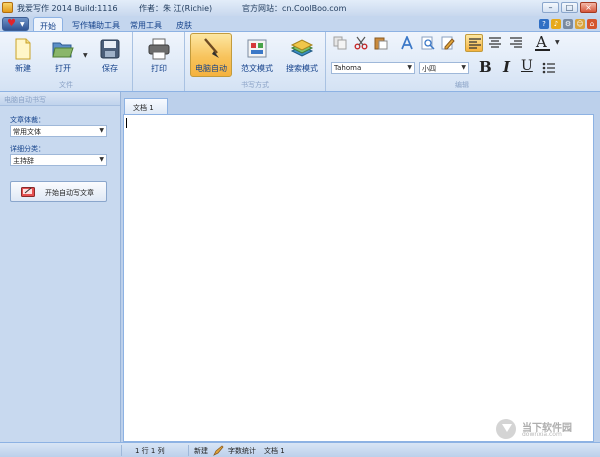  I want to click on bold-icon: B, so click(485, 67).